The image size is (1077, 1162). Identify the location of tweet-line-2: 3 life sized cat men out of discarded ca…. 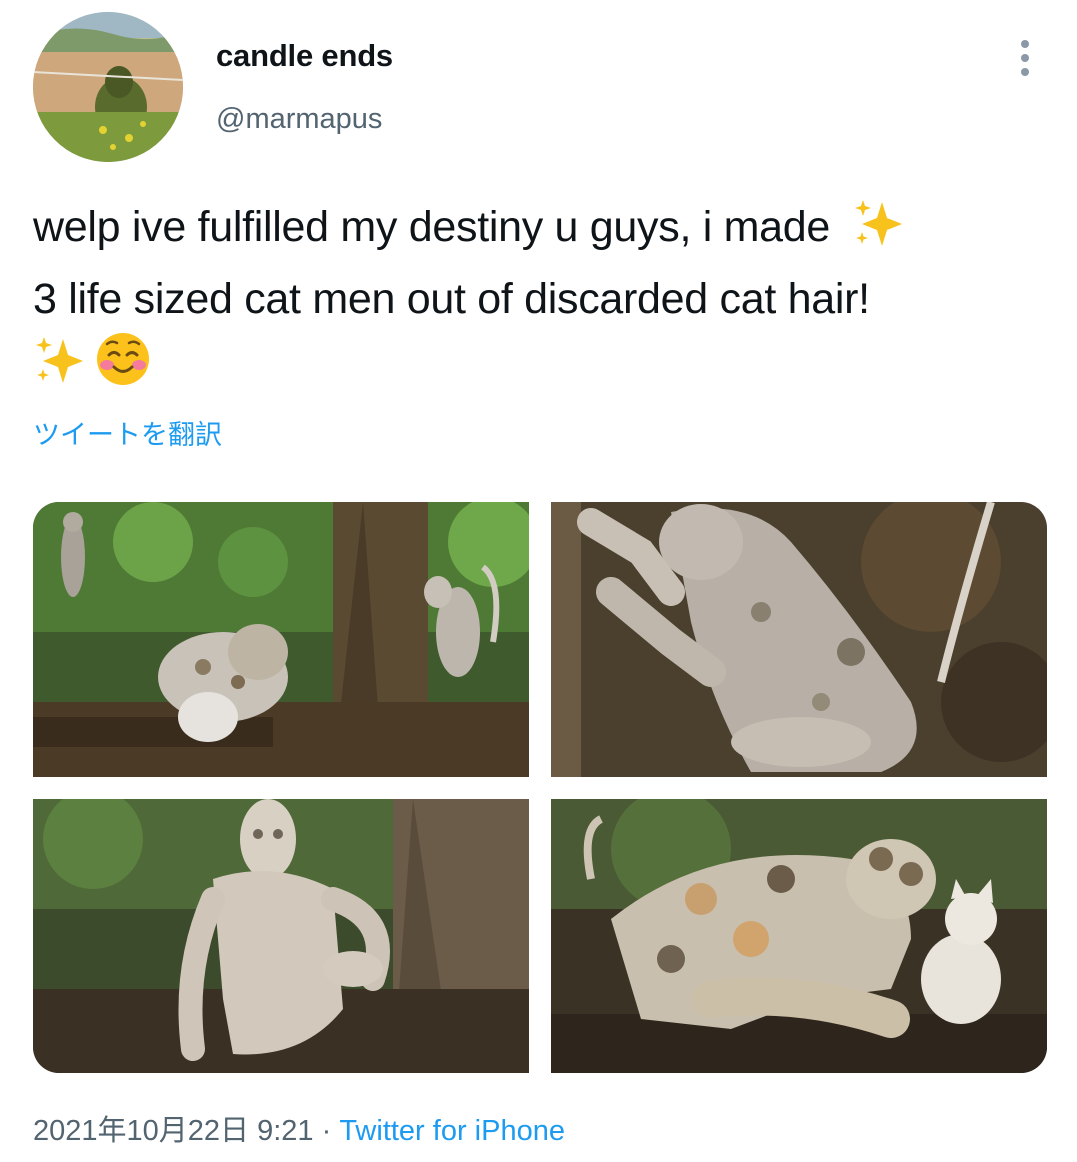
(451, 299).